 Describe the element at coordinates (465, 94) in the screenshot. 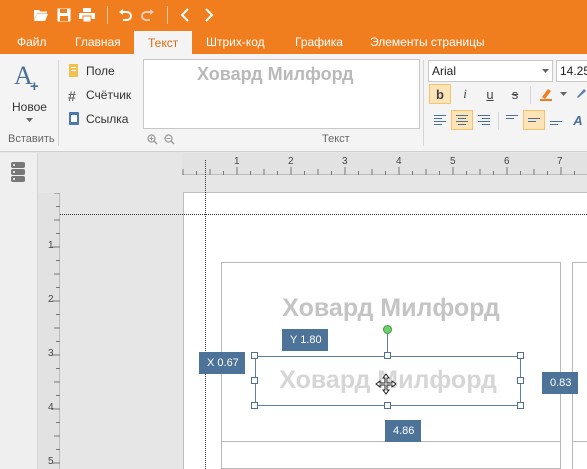

I see `italic-button: i` at that location.